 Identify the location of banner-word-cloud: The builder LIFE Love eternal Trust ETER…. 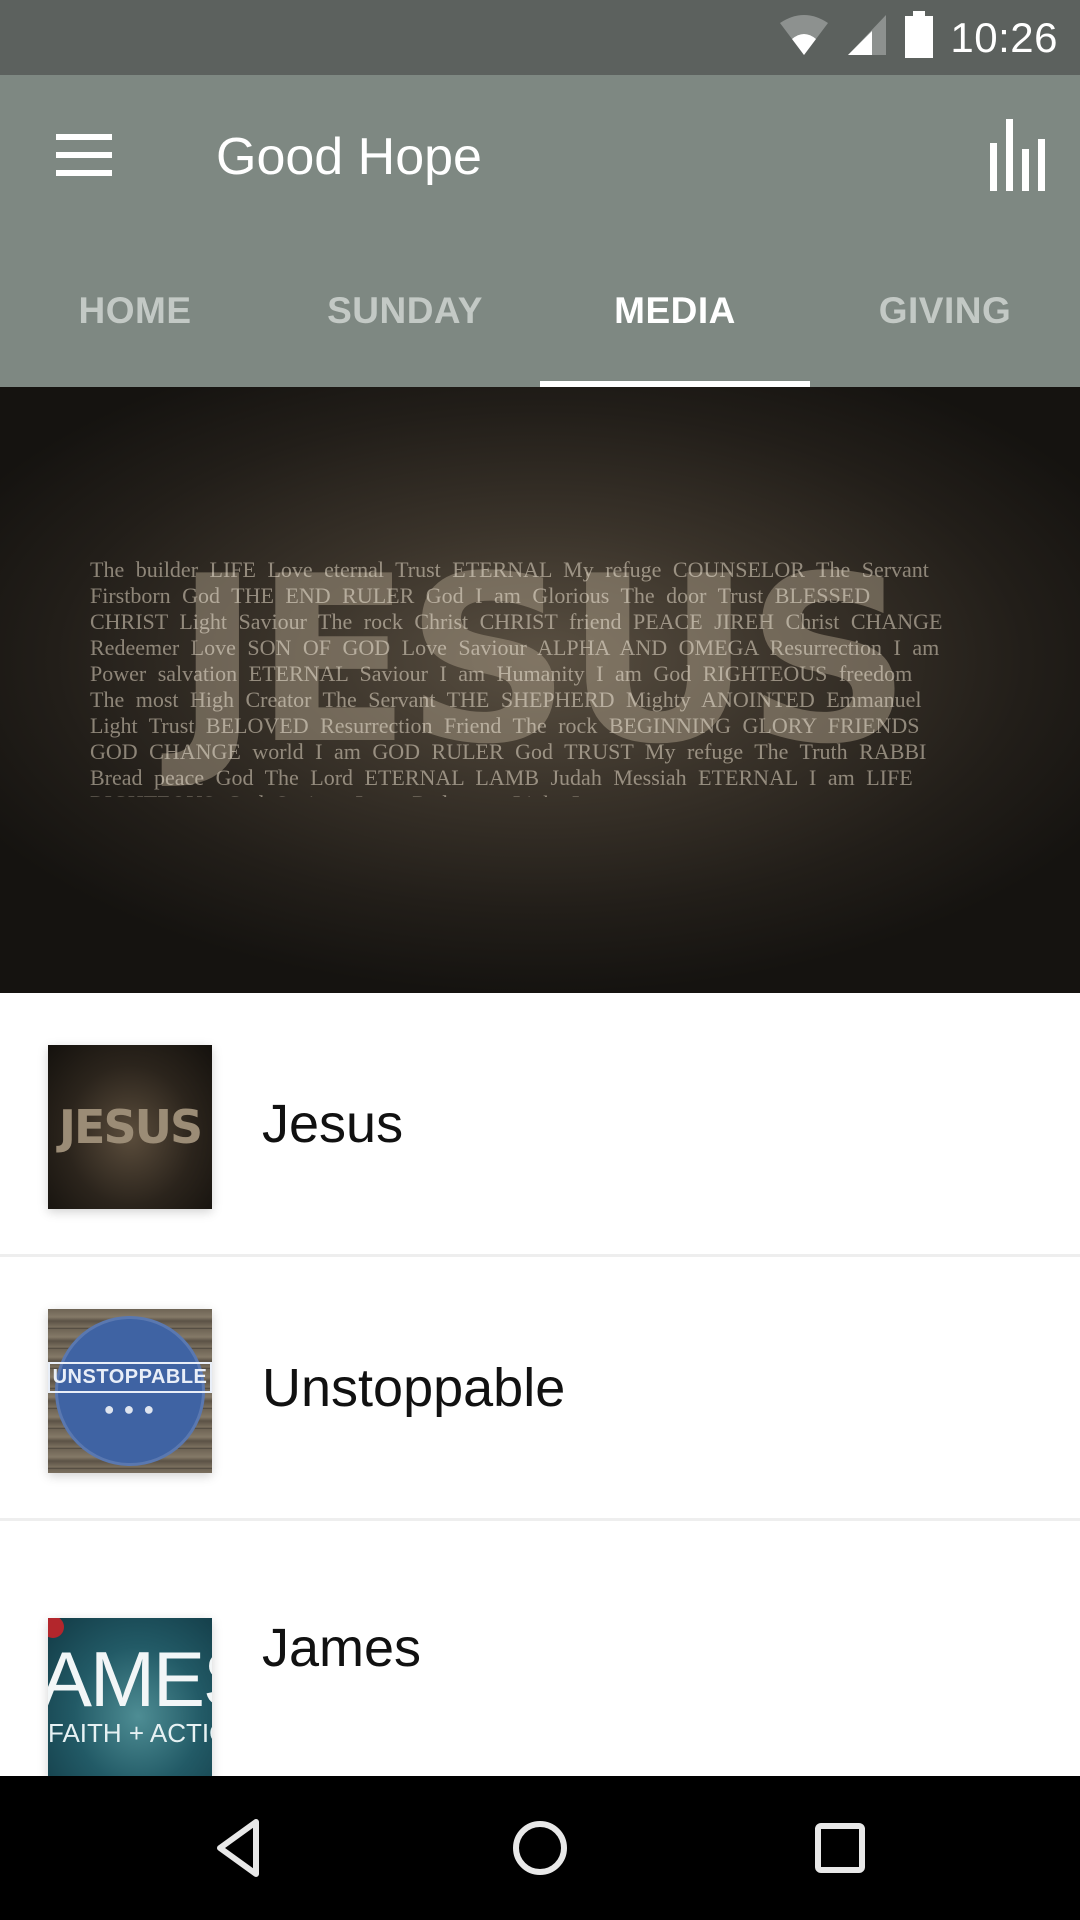
(516, 677).